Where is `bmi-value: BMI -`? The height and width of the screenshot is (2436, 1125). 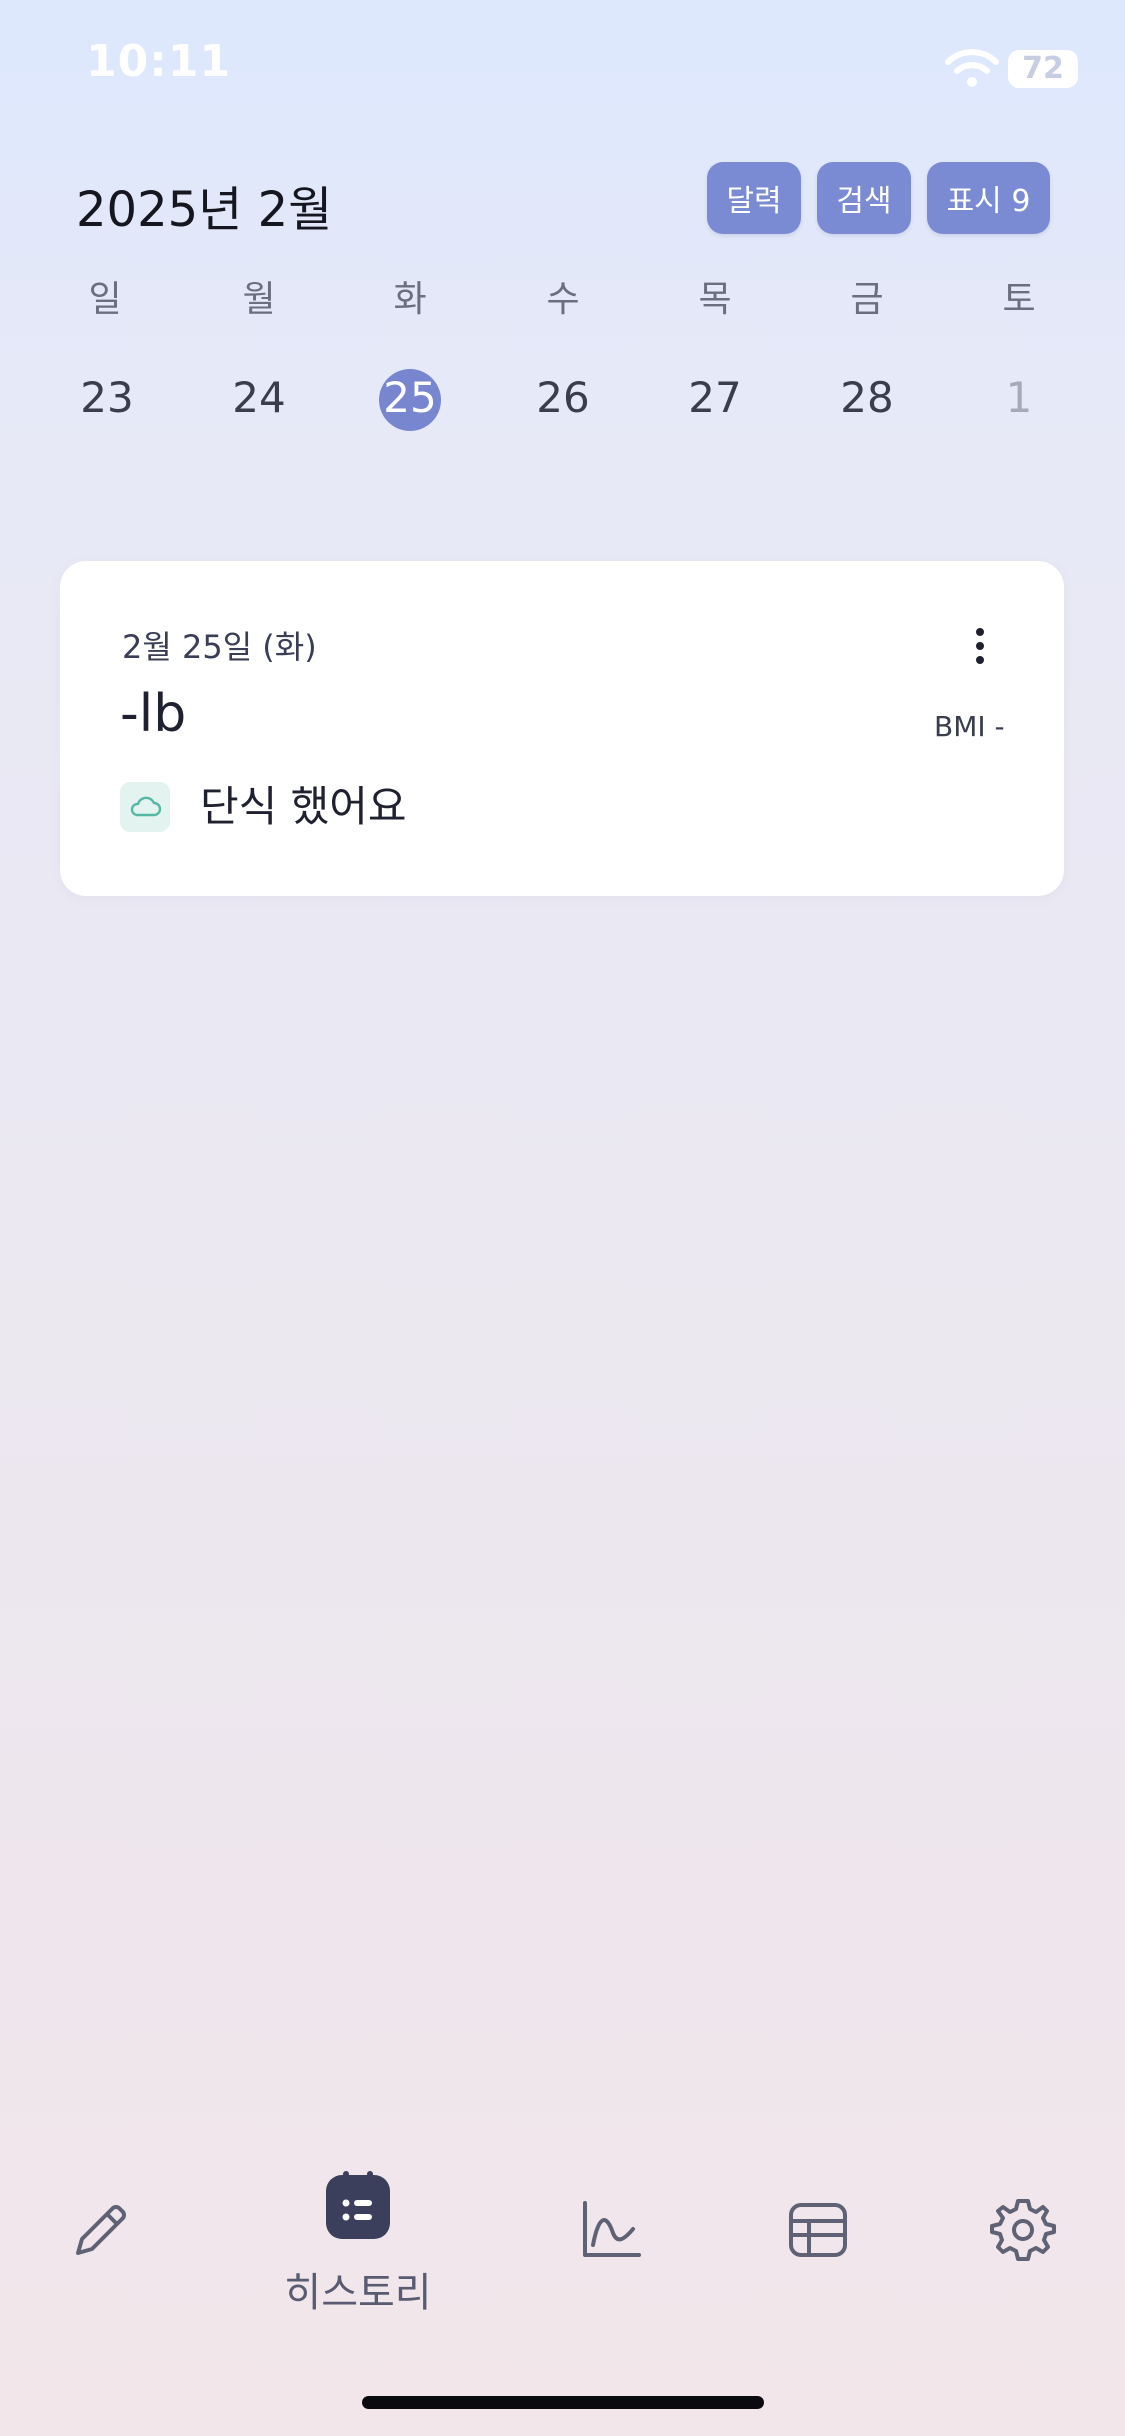 bmi-value: BMI - is located at coordinates (969, 726).